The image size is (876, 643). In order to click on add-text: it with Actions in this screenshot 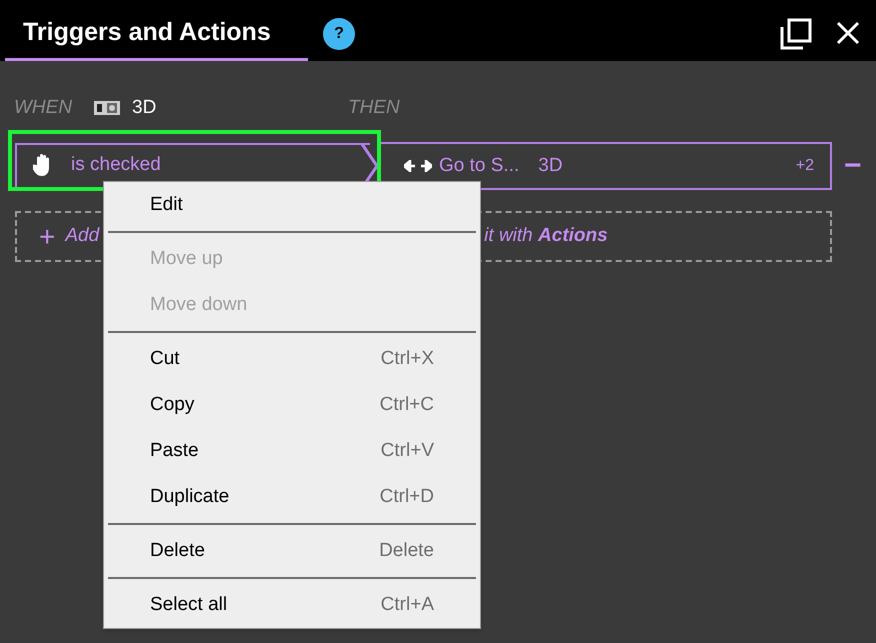, I will do `click(546, 236)`.